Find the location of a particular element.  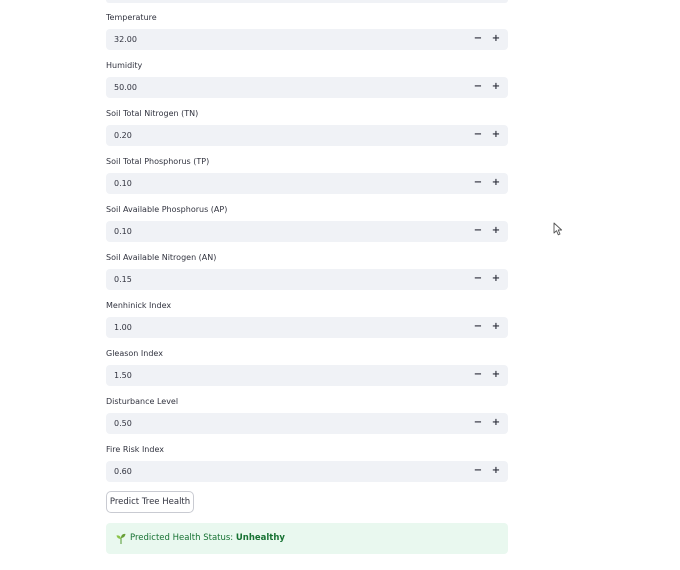

soil-total-phosphorus-input is located at coordinates (284, 183).